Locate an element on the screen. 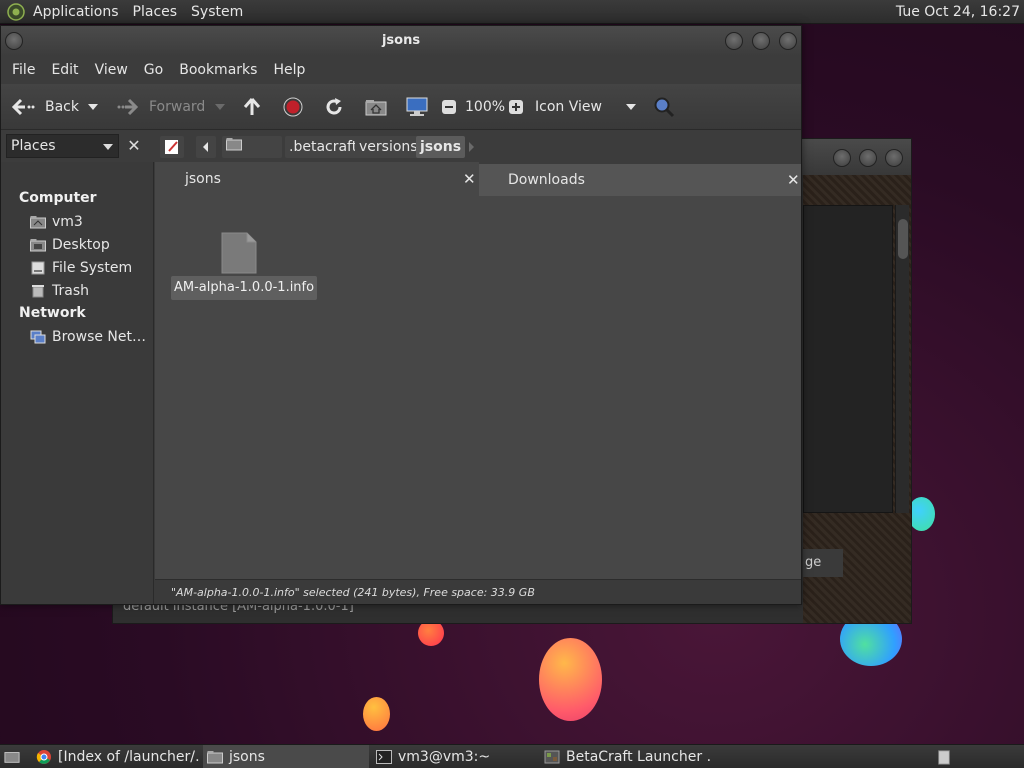 This screenshot has height=768, width=1024. places-select-label: Places is located at coordinates (33, 146).